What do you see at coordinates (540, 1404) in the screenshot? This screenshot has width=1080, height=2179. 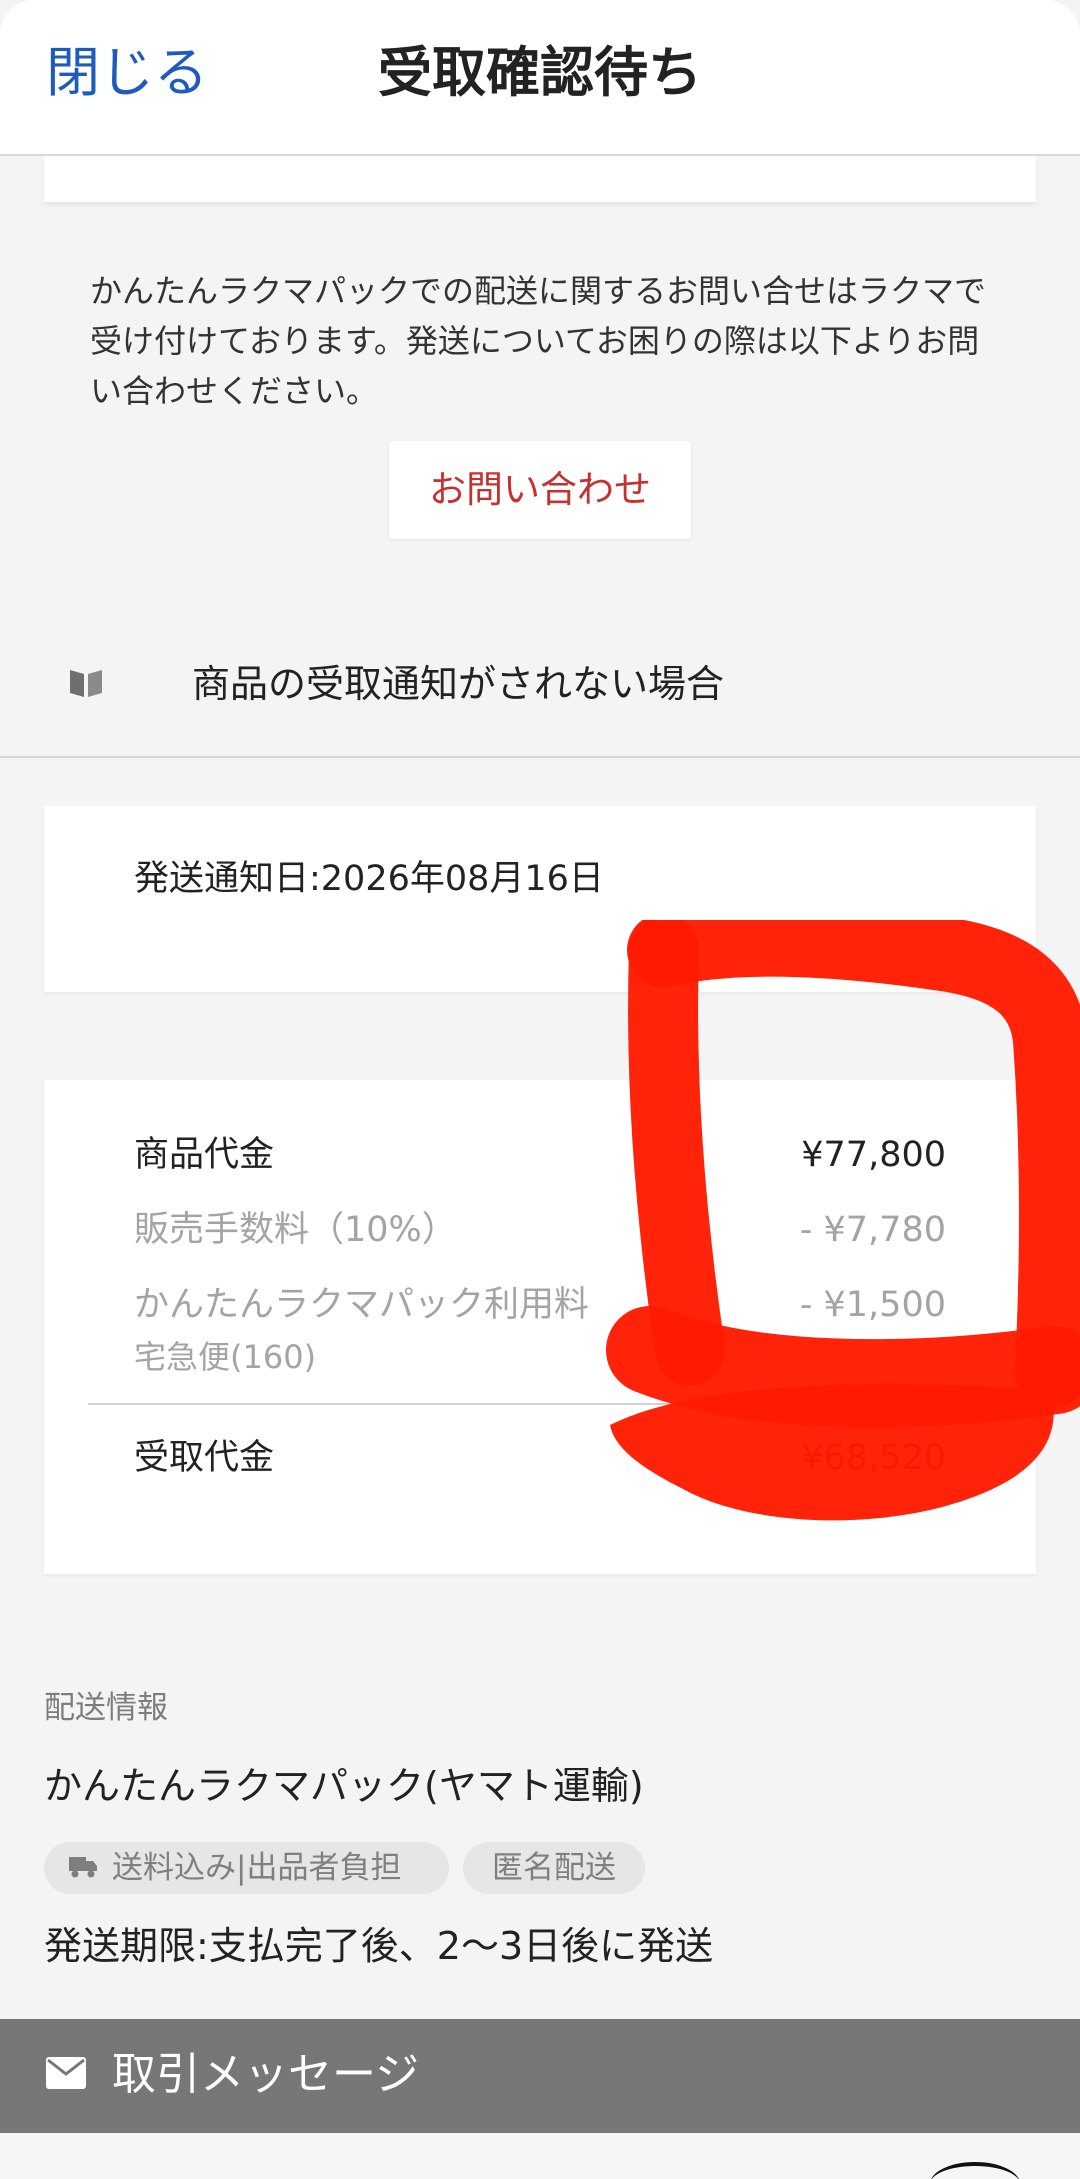 I see `price-divider` at bounding box center [540, 1404].